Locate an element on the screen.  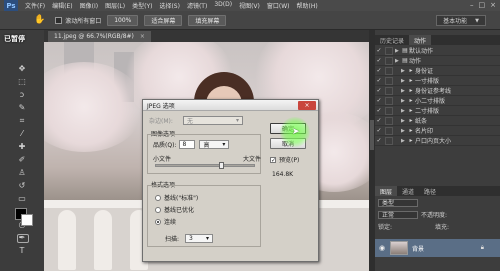
type-tool-icon: T is located at coordinates (22, 251).